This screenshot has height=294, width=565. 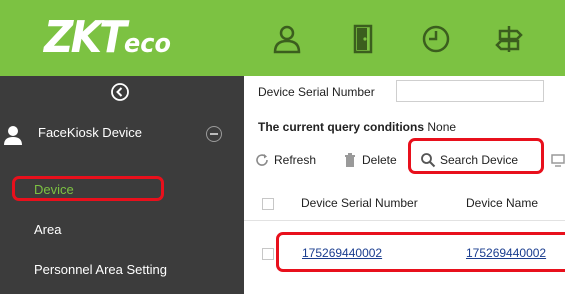 What do you see at coordinates (295, 160) in the screenshot?
I see `refresh-label: Refresh` at bounding box center [295, 160].